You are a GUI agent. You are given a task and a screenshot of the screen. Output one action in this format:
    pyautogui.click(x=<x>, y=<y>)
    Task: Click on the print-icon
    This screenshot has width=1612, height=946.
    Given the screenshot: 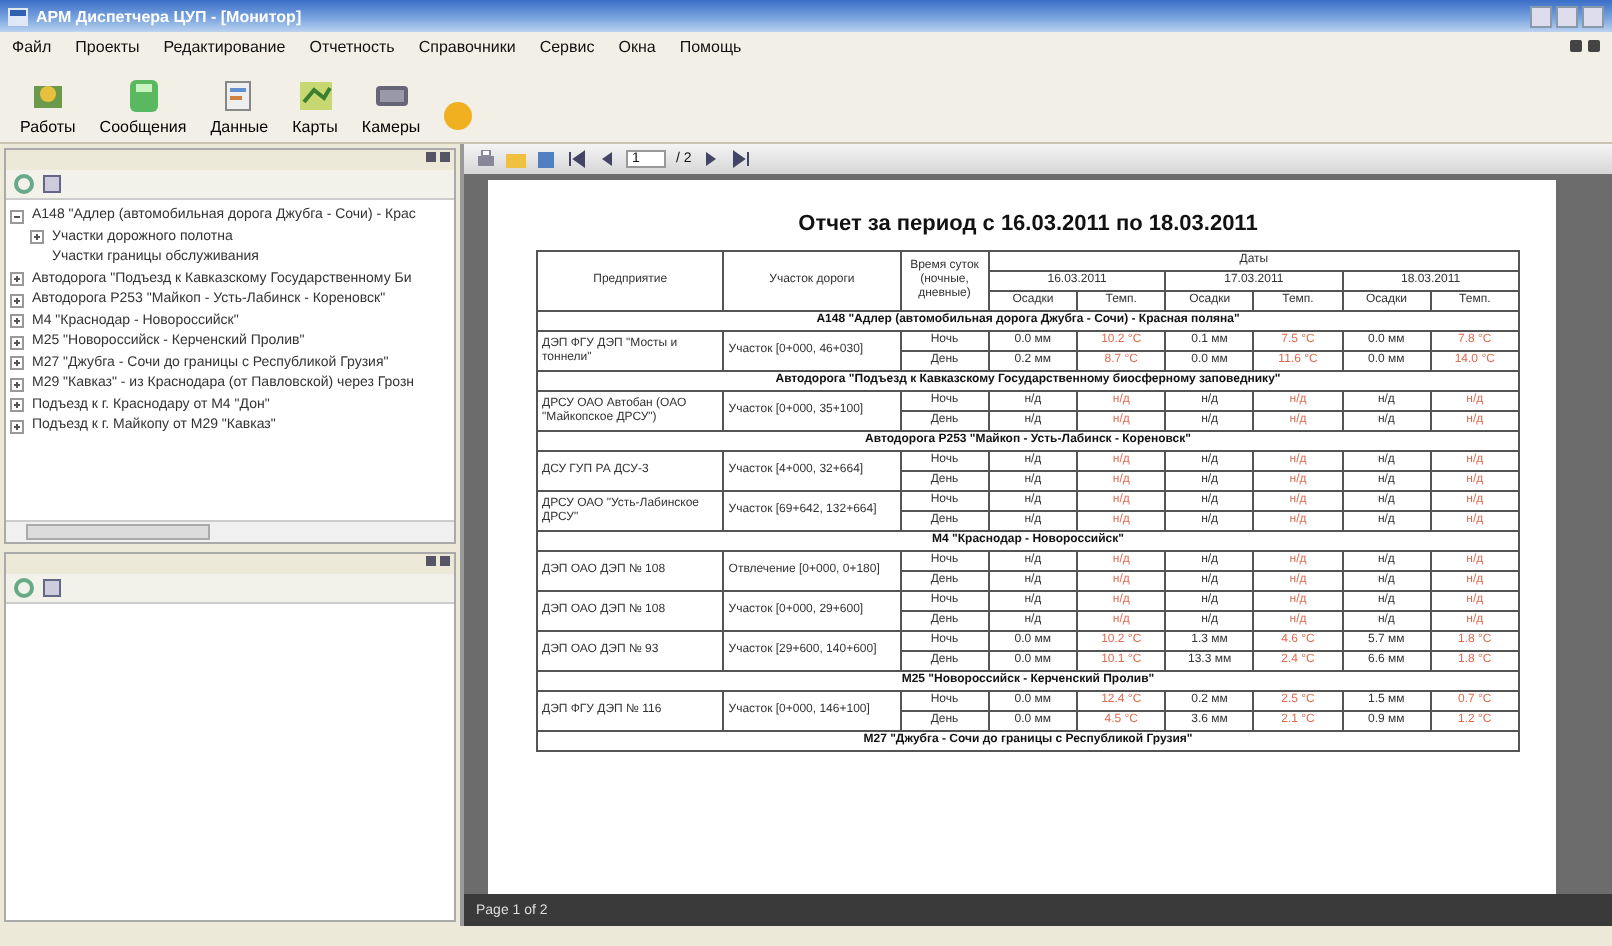 What is the action you would take?
    pyautogui.click(x=486, y=159)
    